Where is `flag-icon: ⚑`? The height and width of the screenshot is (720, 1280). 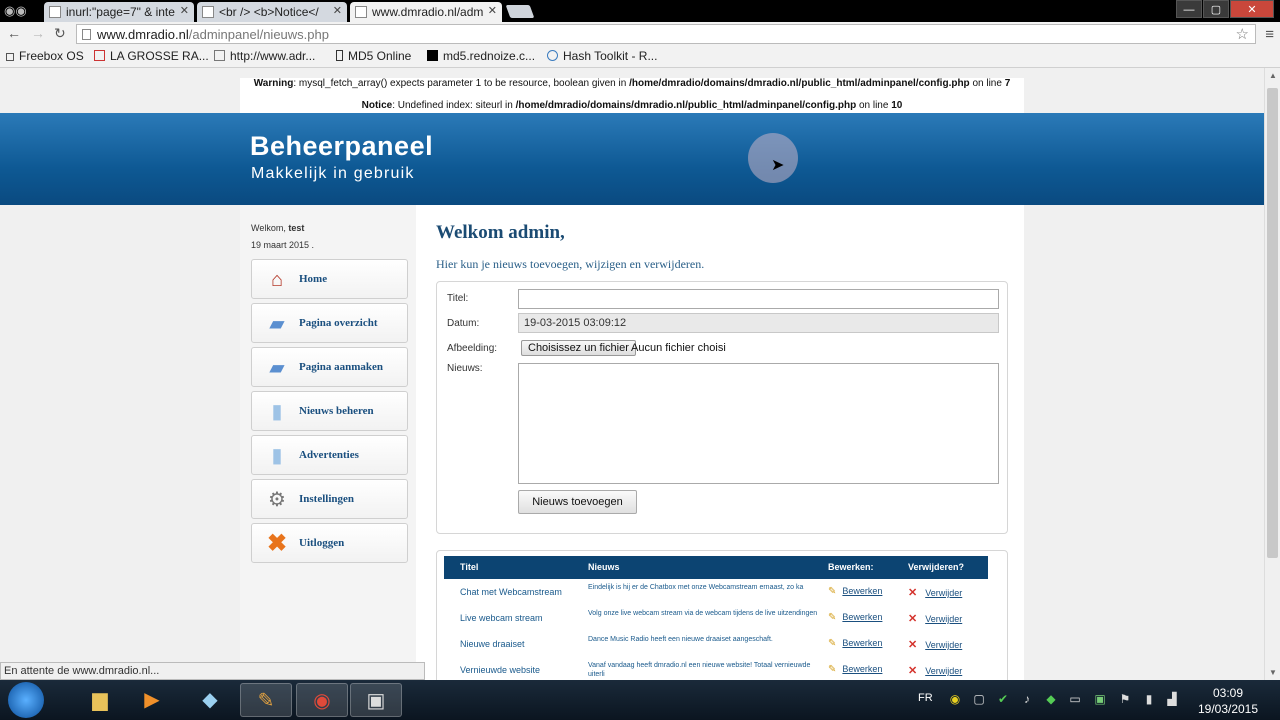 flag-icon: ⚑ is located at coordinates (1125, 699).